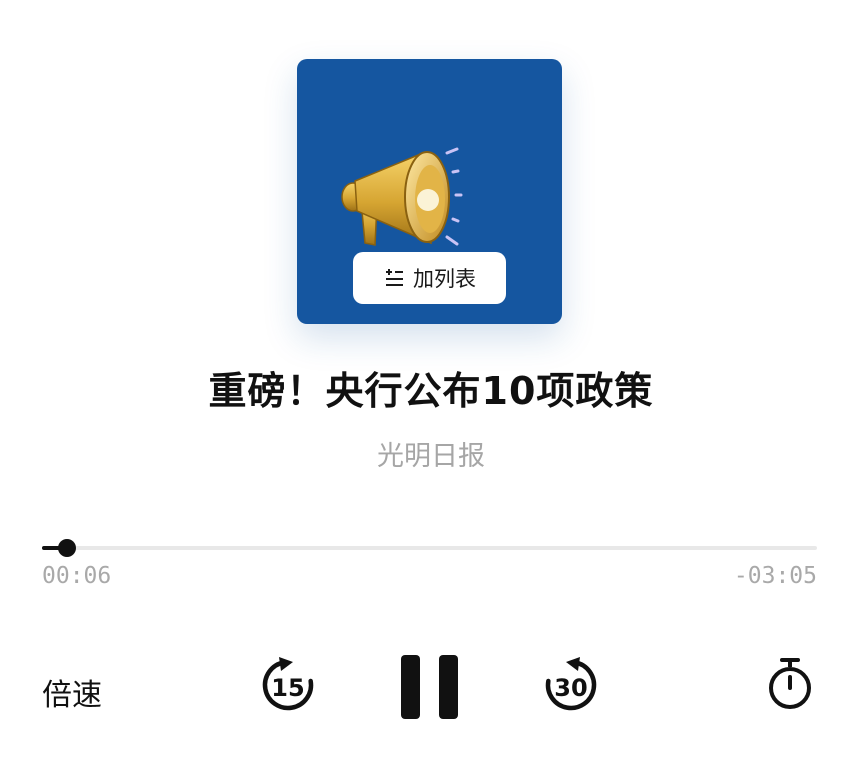 This screenshot has height=764, width=862. I want to click on add-to-list-button: 加列表, so click(429, 278).